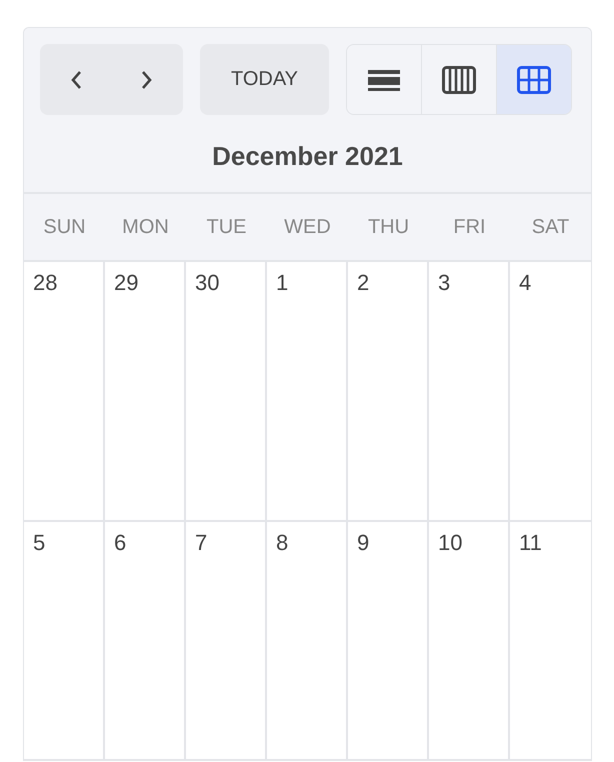  Describe the element at coordinates (307, 156) in the screenshot. I see `month-title: December 2021` at that location.